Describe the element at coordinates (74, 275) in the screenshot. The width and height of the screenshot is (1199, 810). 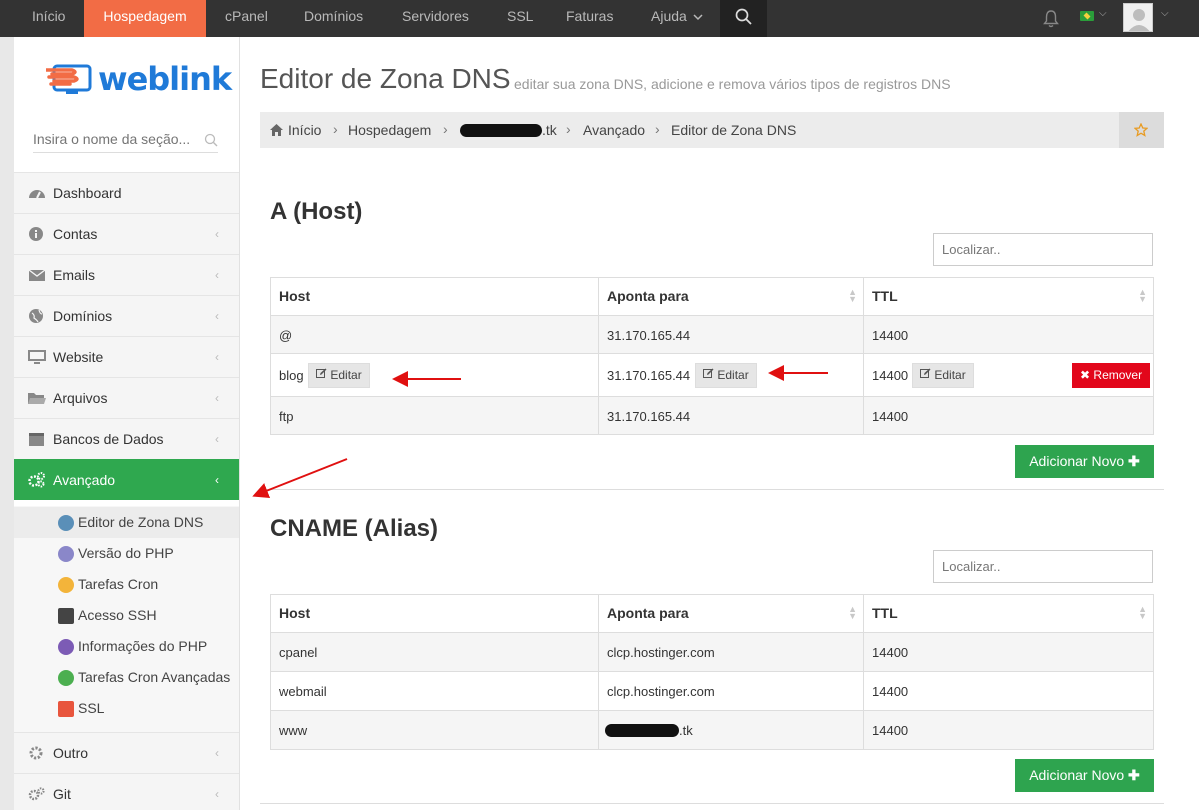
I see `sidebar-item-label: Emails` at that location.